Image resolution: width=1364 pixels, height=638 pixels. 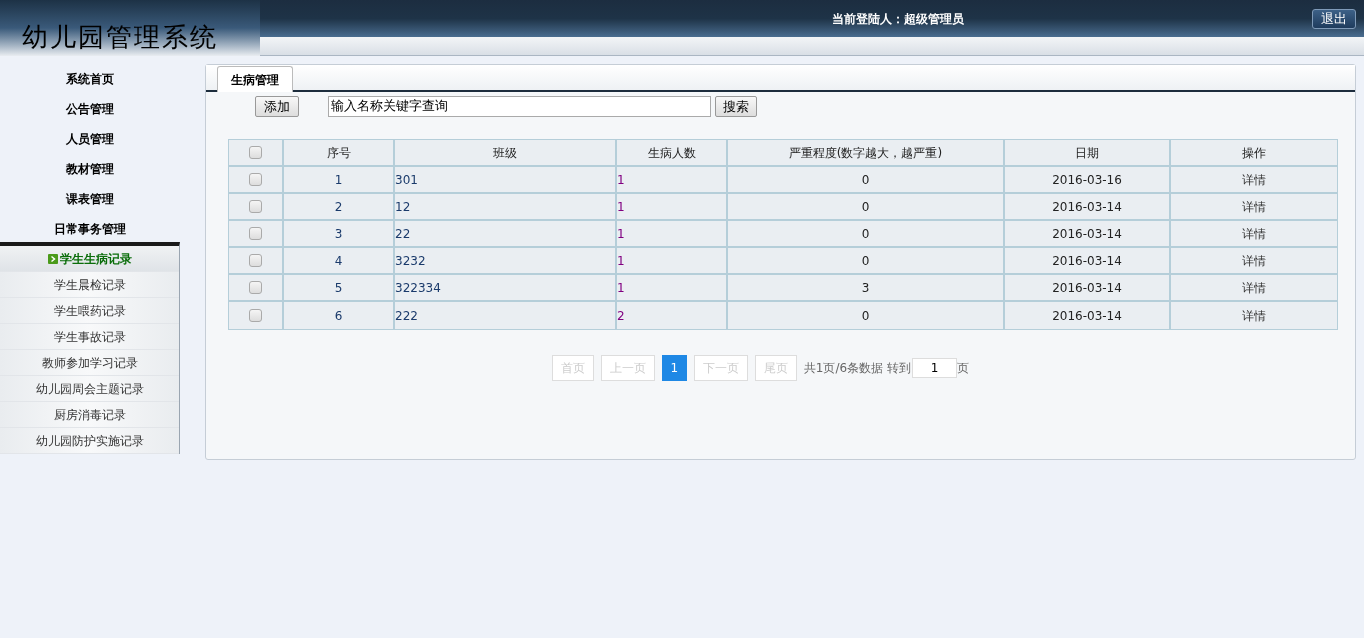 What do you see at coordinates (90, 229) in the screenshot?
I see `sidebar-item: 日常事务管理` at bounding box center [90, 229].